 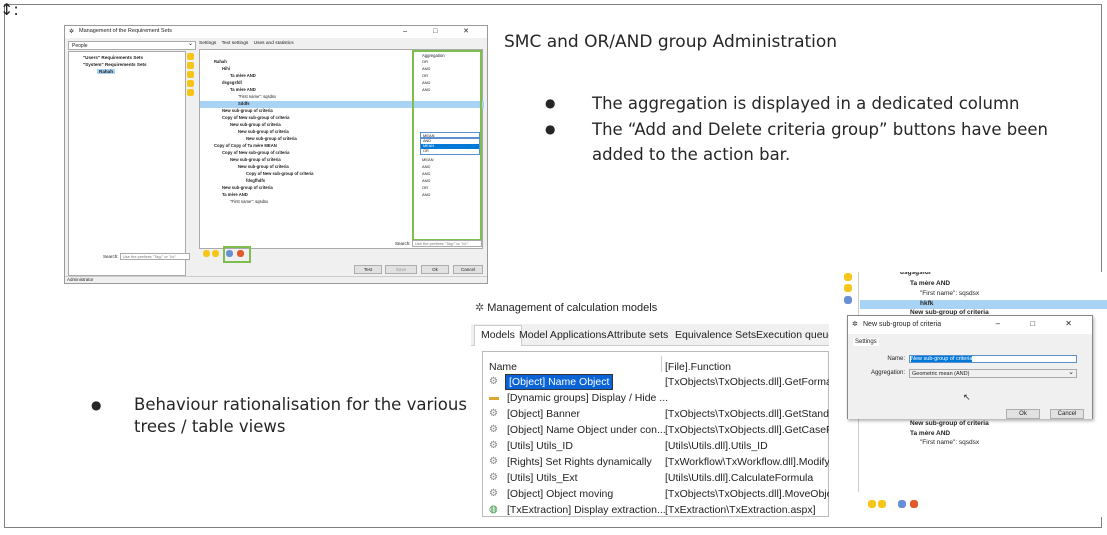 I want to click on column-name: Name, so click(x=503, y=367).